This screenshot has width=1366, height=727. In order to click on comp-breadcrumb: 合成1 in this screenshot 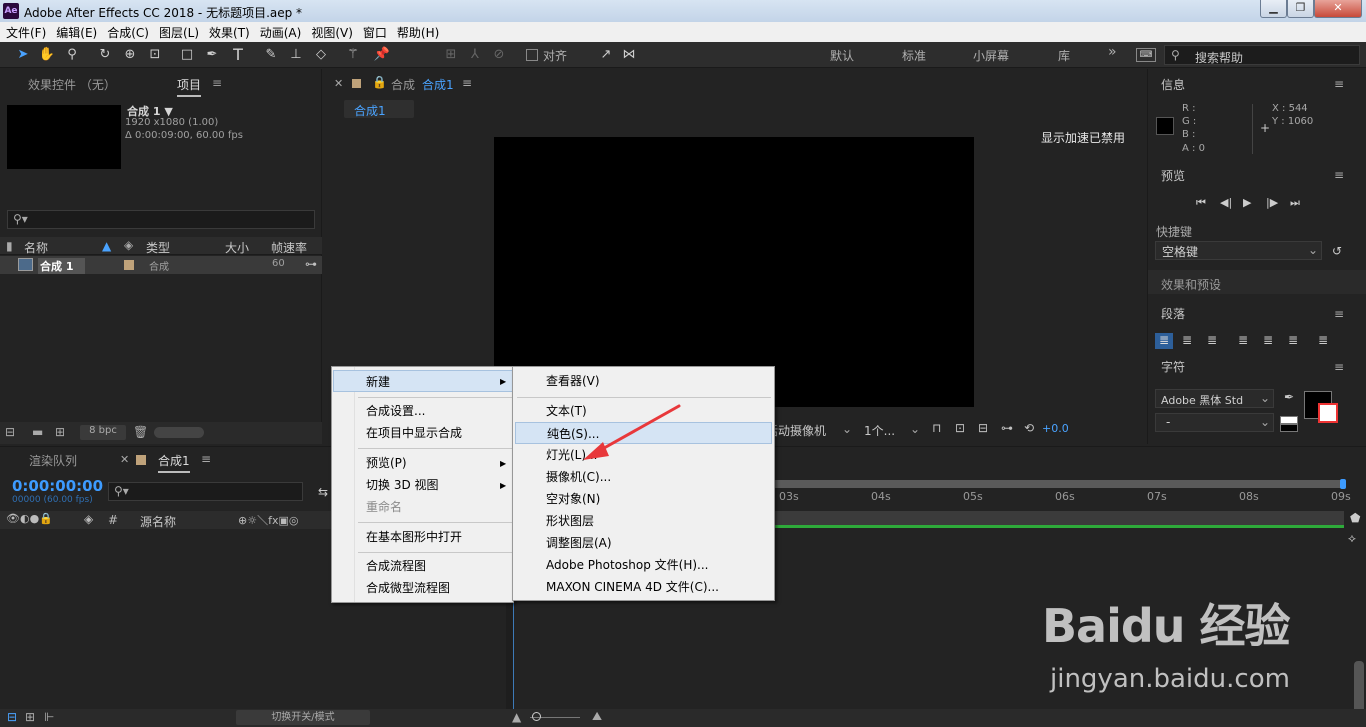, I will do `click(379, 109)`.